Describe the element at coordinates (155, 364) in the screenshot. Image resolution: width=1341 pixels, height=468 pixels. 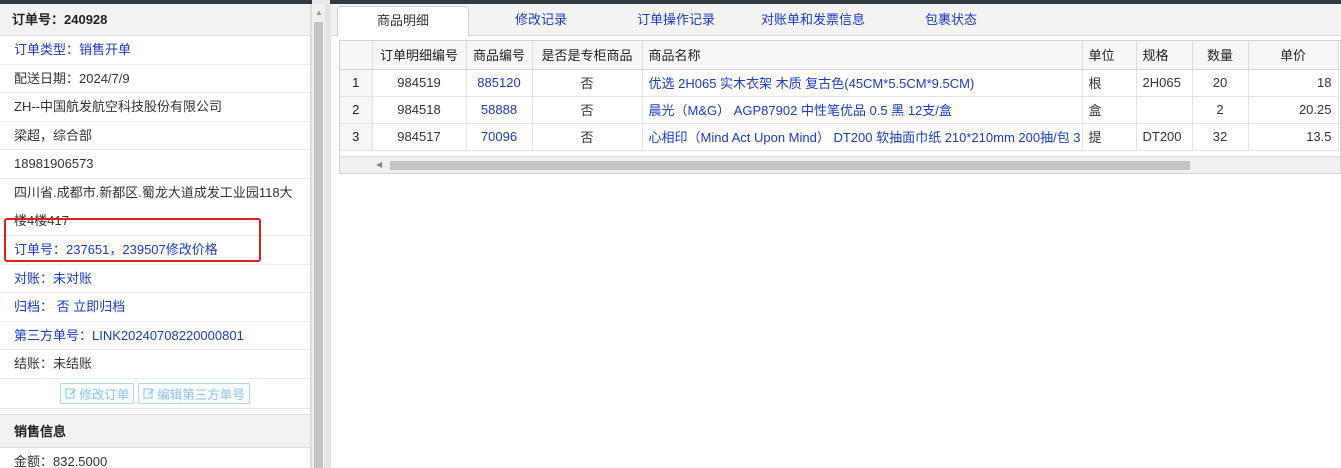
I see `settlement-status: 结账：未结账` at that location.